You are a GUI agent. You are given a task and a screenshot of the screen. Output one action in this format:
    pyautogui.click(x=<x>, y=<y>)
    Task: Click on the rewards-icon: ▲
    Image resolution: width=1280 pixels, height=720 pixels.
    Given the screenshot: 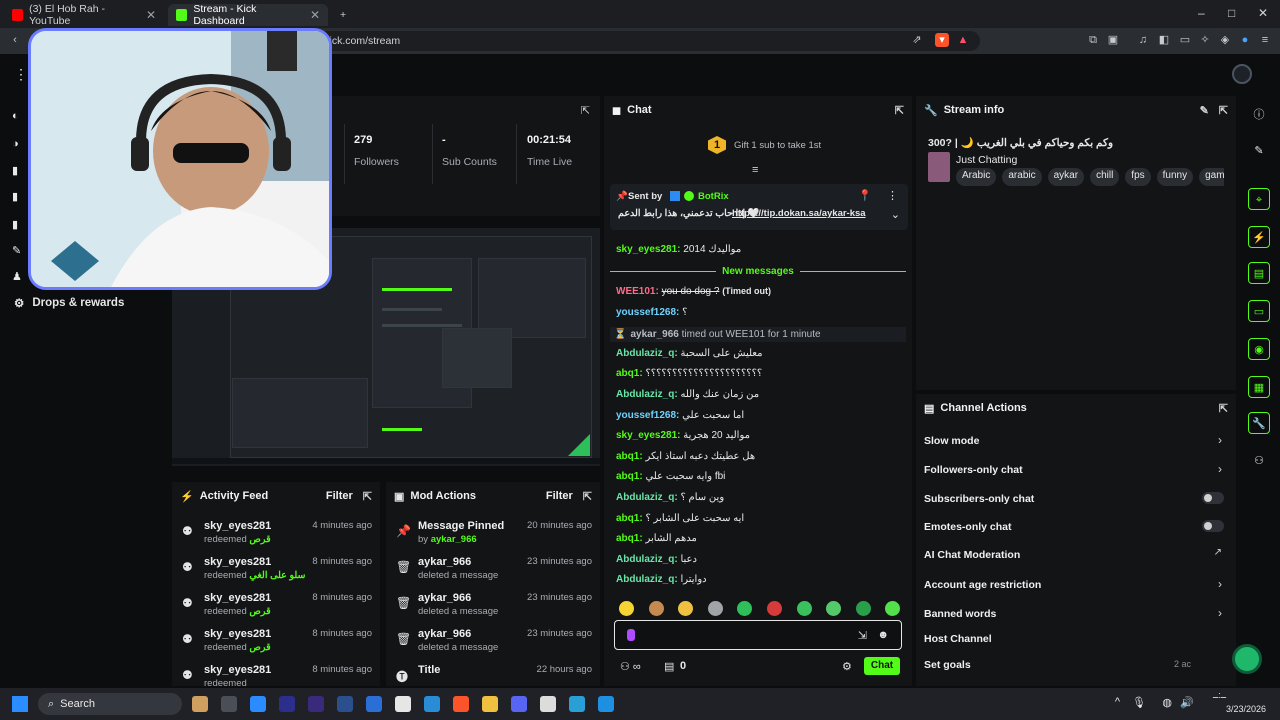 What is the action you would take?
    pyautogui.click(x=963, y=40)
    